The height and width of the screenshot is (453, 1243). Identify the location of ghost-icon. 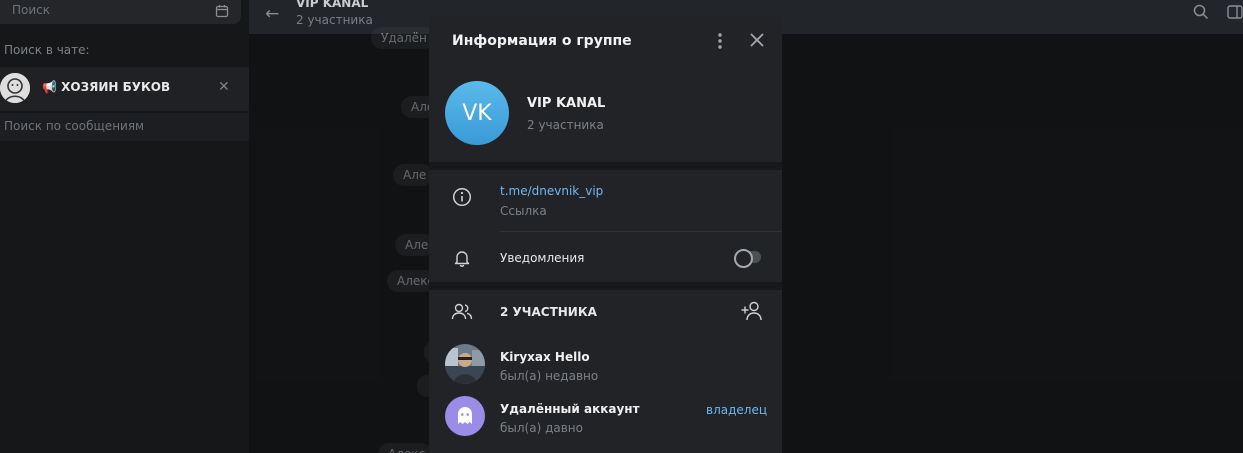
(465, 415).